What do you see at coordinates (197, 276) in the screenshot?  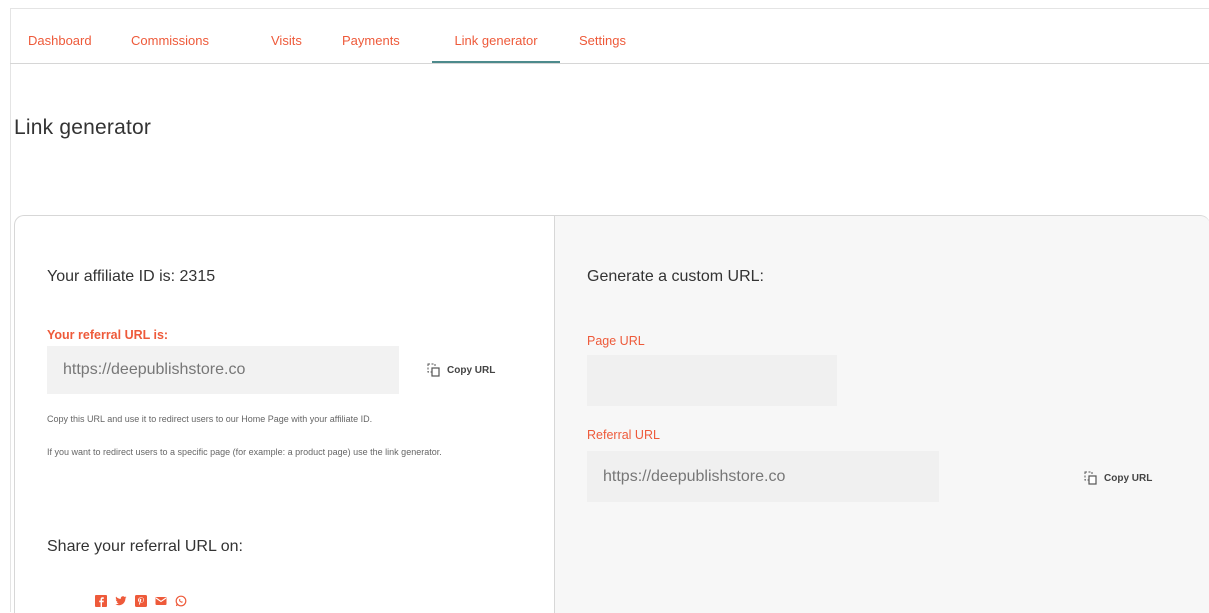 I see `affiliate-id-value: 2315` at bounding box center [197, 276].